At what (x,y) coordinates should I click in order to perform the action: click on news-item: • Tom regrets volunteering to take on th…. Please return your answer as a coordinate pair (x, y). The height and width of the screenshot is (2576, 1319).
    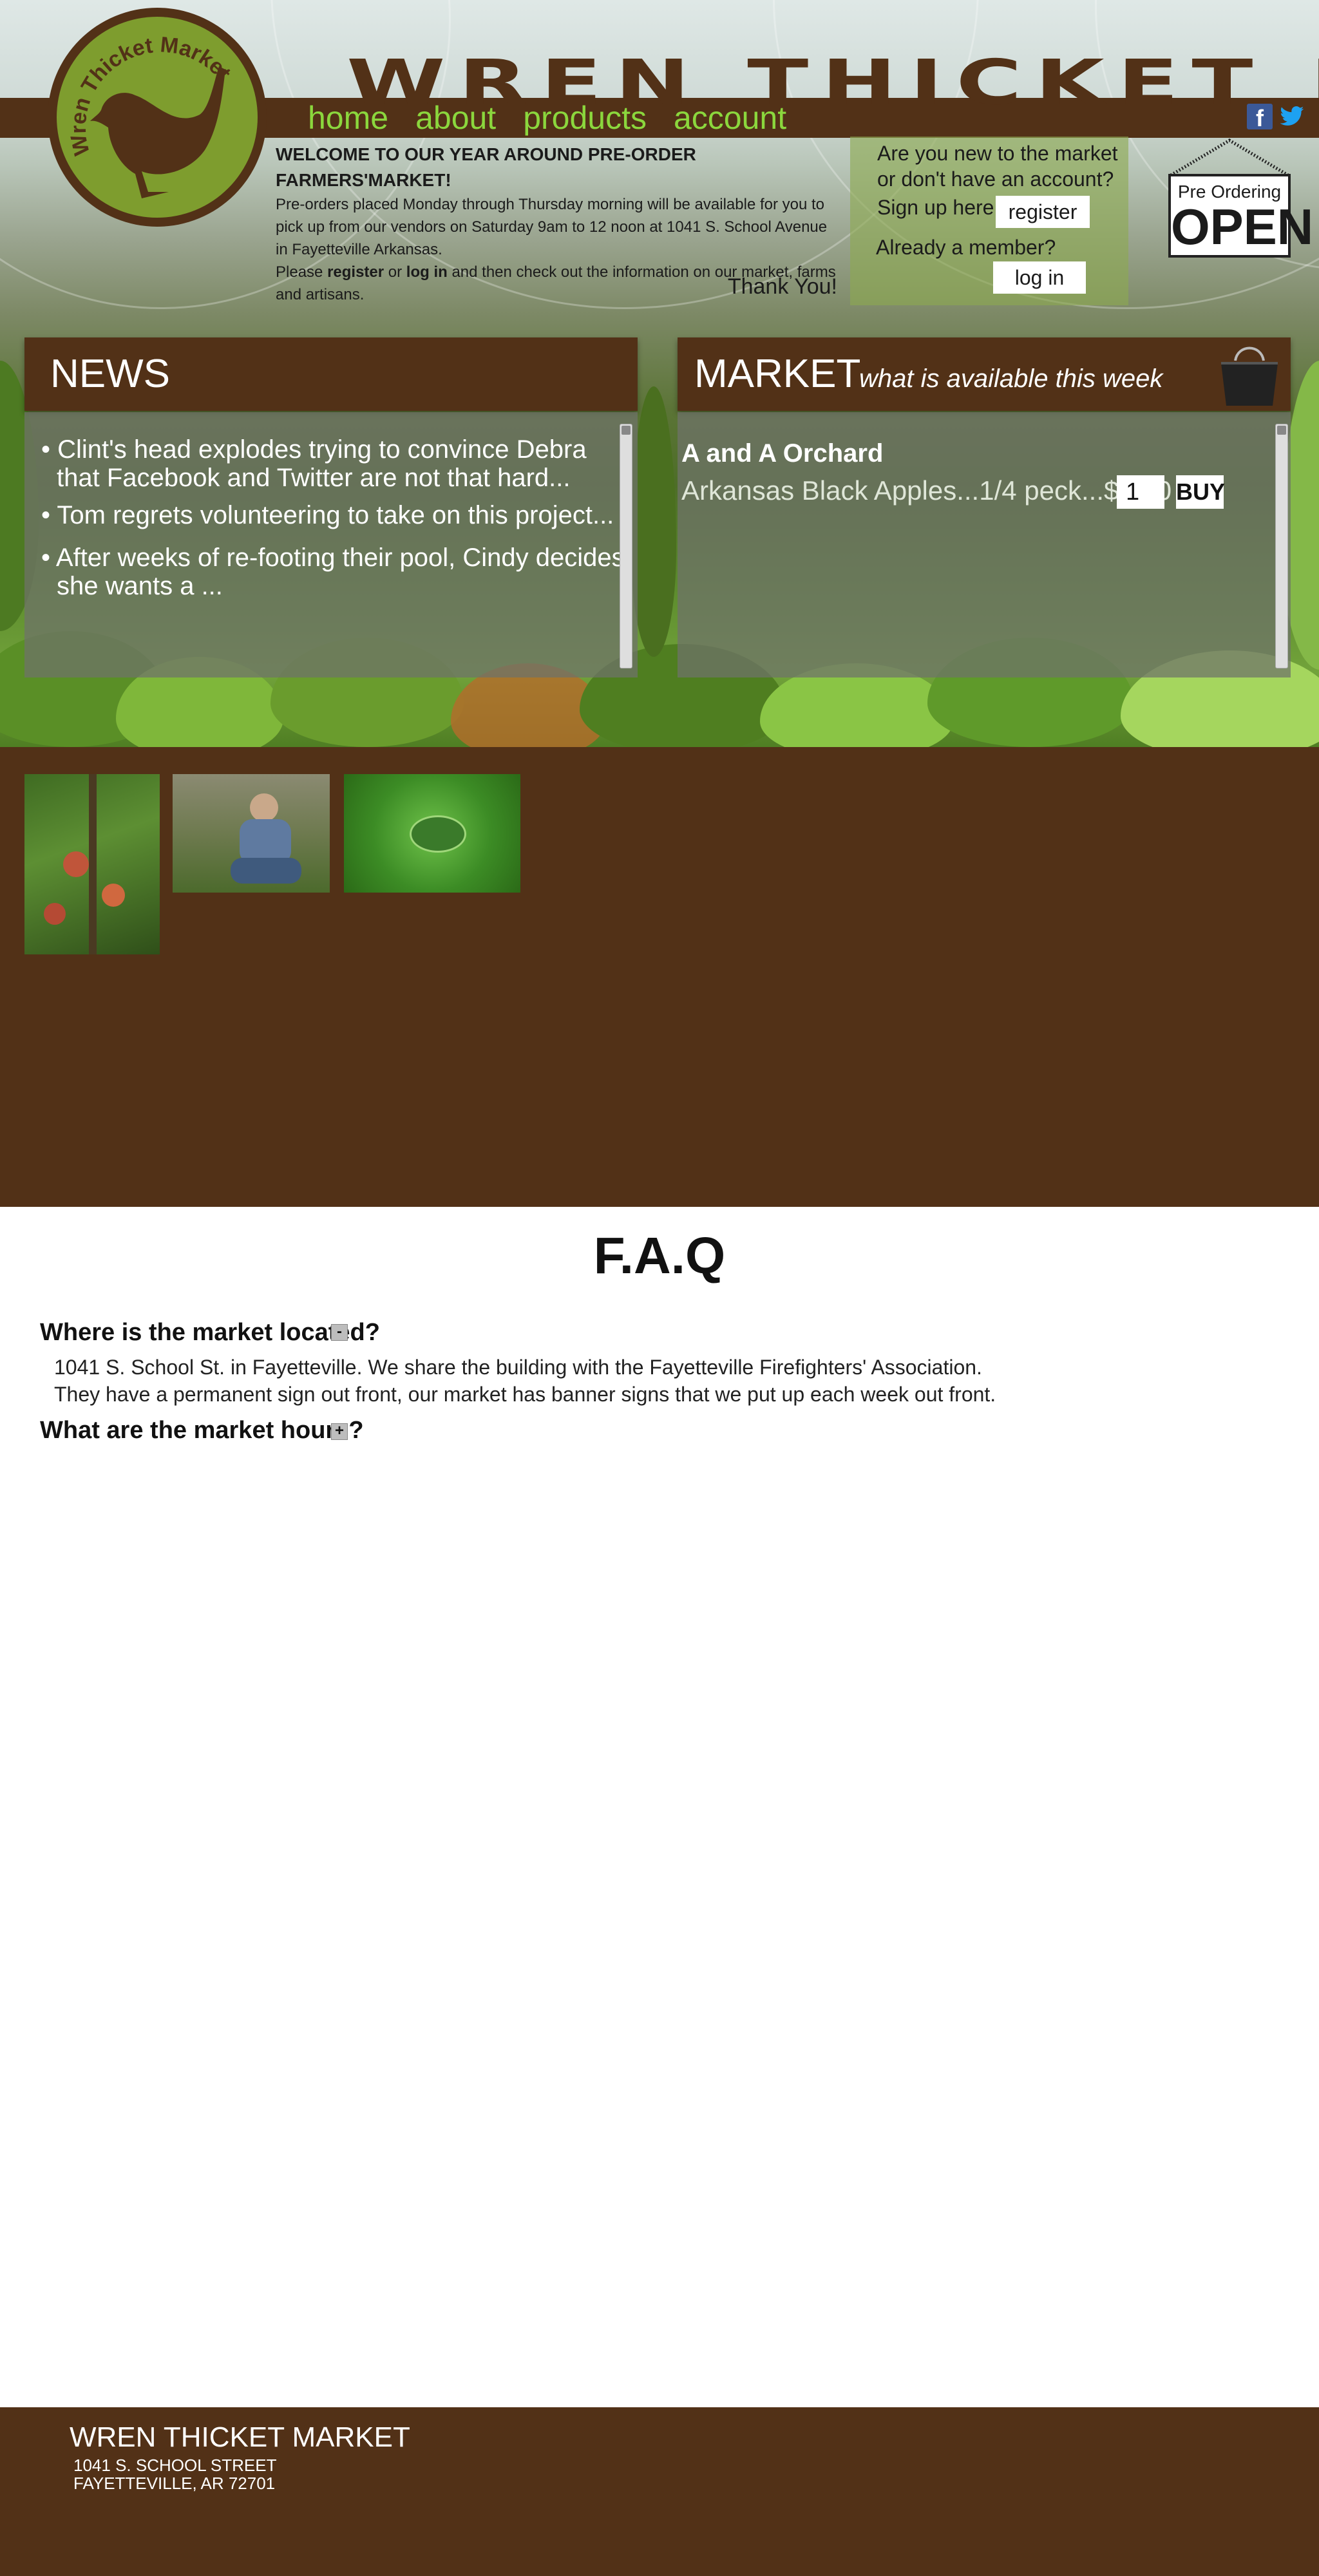
    Looking at the image, I should click on (327, 515).